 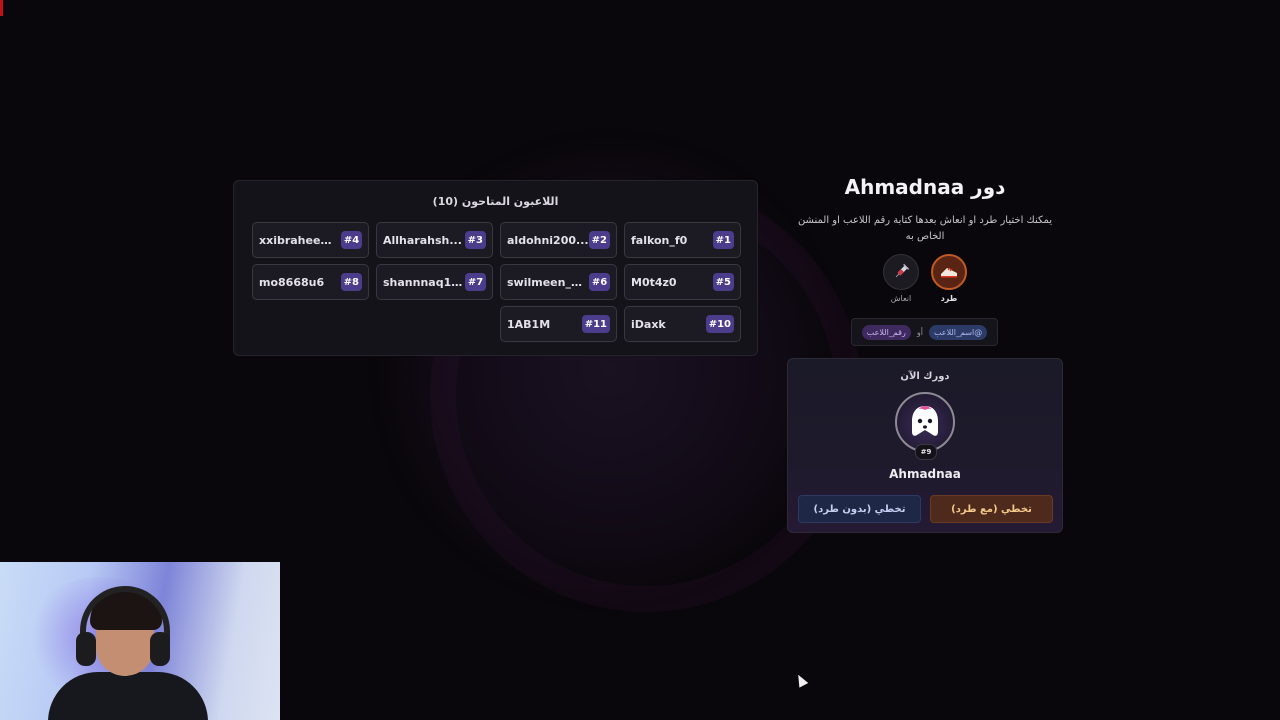 What do you see at coordinates (595, 324) in the screenshot?
I see `player-number-badge: #11` at bounding box center [595, 324].